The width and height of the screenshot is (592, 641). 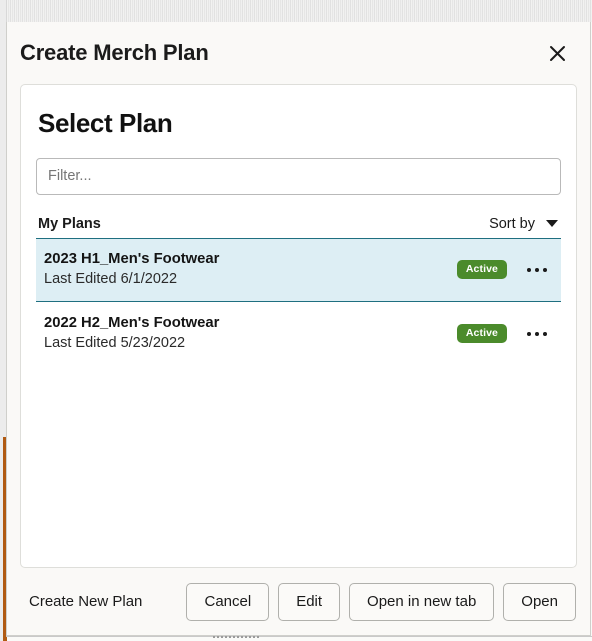 I want to click on cancel-button: Cancel, so click(x=228, y=601).